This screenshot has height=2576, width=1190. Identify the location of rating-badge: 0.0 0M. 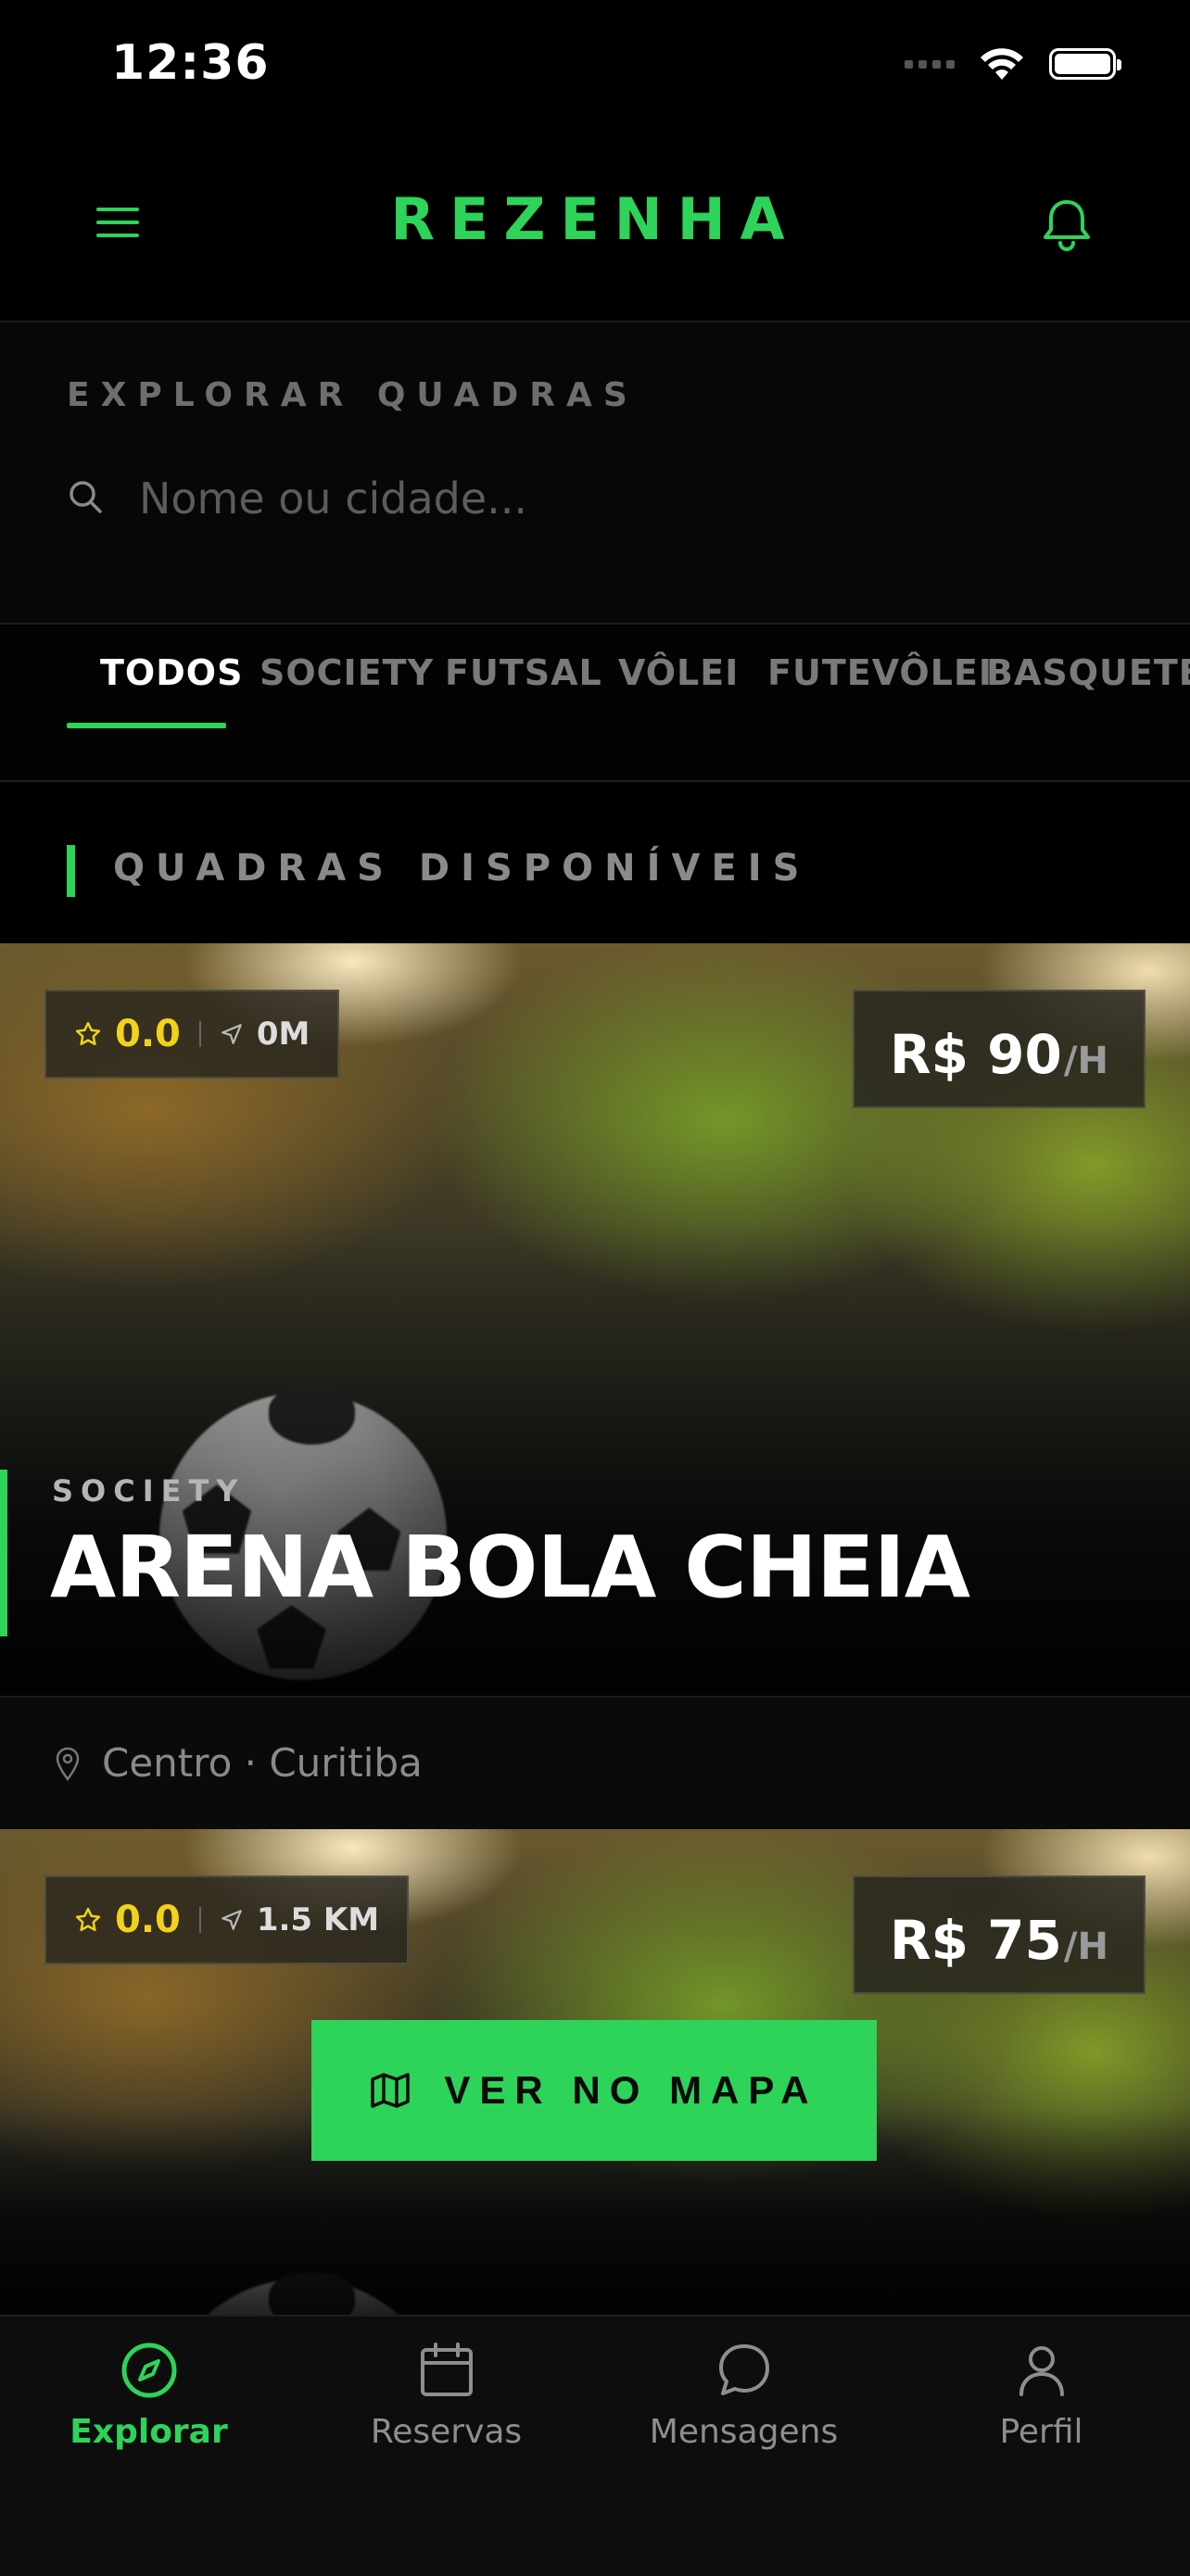
(192, 1034).